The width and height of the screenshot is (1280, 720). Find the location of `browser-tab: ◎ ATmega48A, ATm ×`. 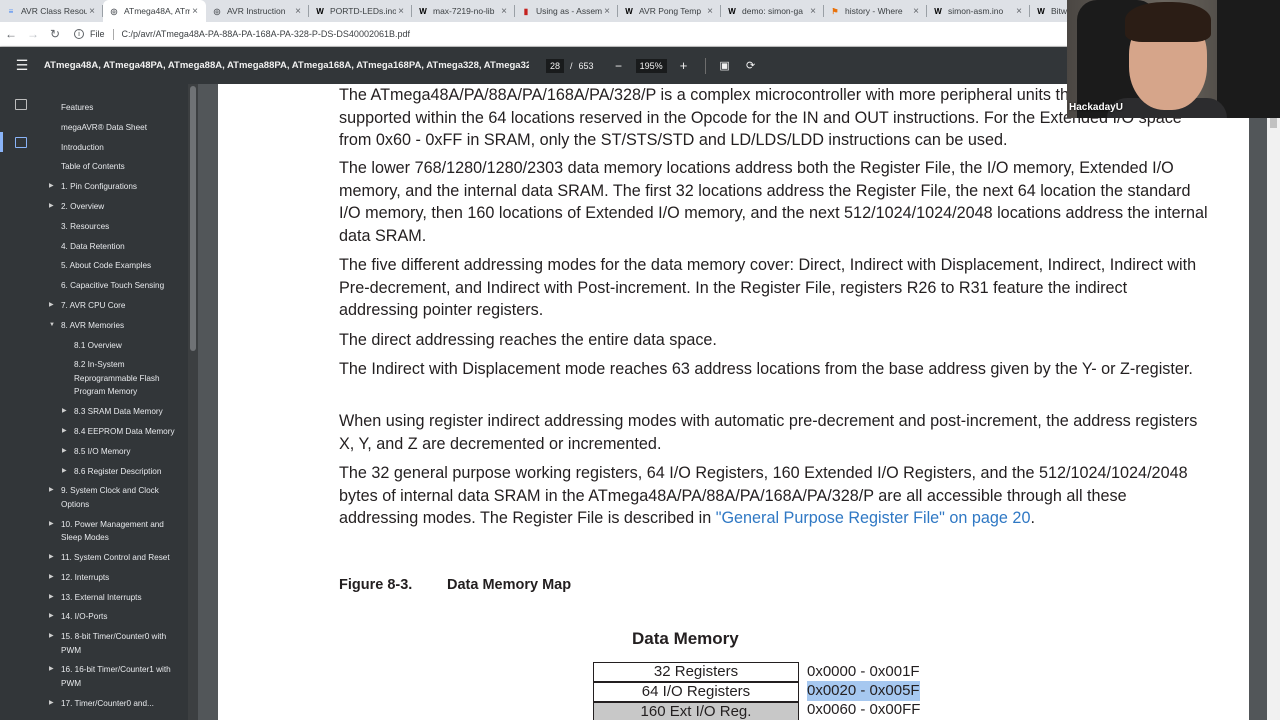

browser-tab: ◎ ATmega48A, ATm × is located at coordinates (154, 11).